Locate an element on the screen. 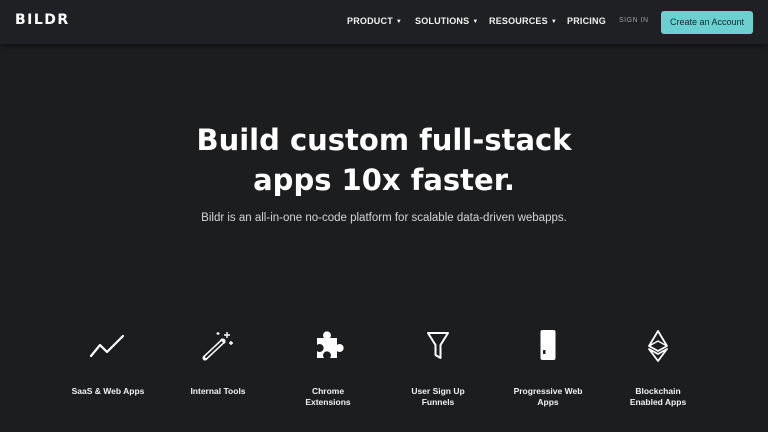 Image resolution: width=768 pixels, height=434 pixels. funnel-icon is located at coordinates (438, 346).